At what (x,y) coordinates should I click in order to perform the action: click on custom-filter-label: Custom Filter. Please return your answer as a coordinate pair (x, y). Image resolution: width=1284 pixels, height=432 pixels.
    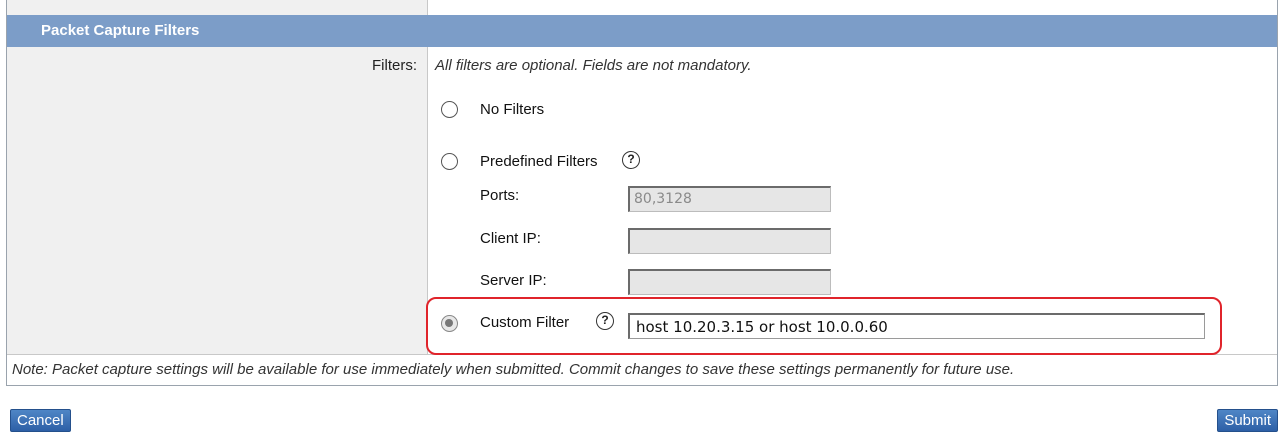
    Looking at the image, I should click on (525, 322).